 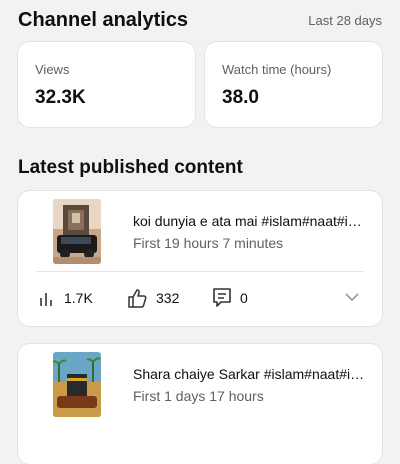 What do you see at coordinates (244, 298) in the screenshot?
I see `comments-count: 0` at bounding box center [244, 298].